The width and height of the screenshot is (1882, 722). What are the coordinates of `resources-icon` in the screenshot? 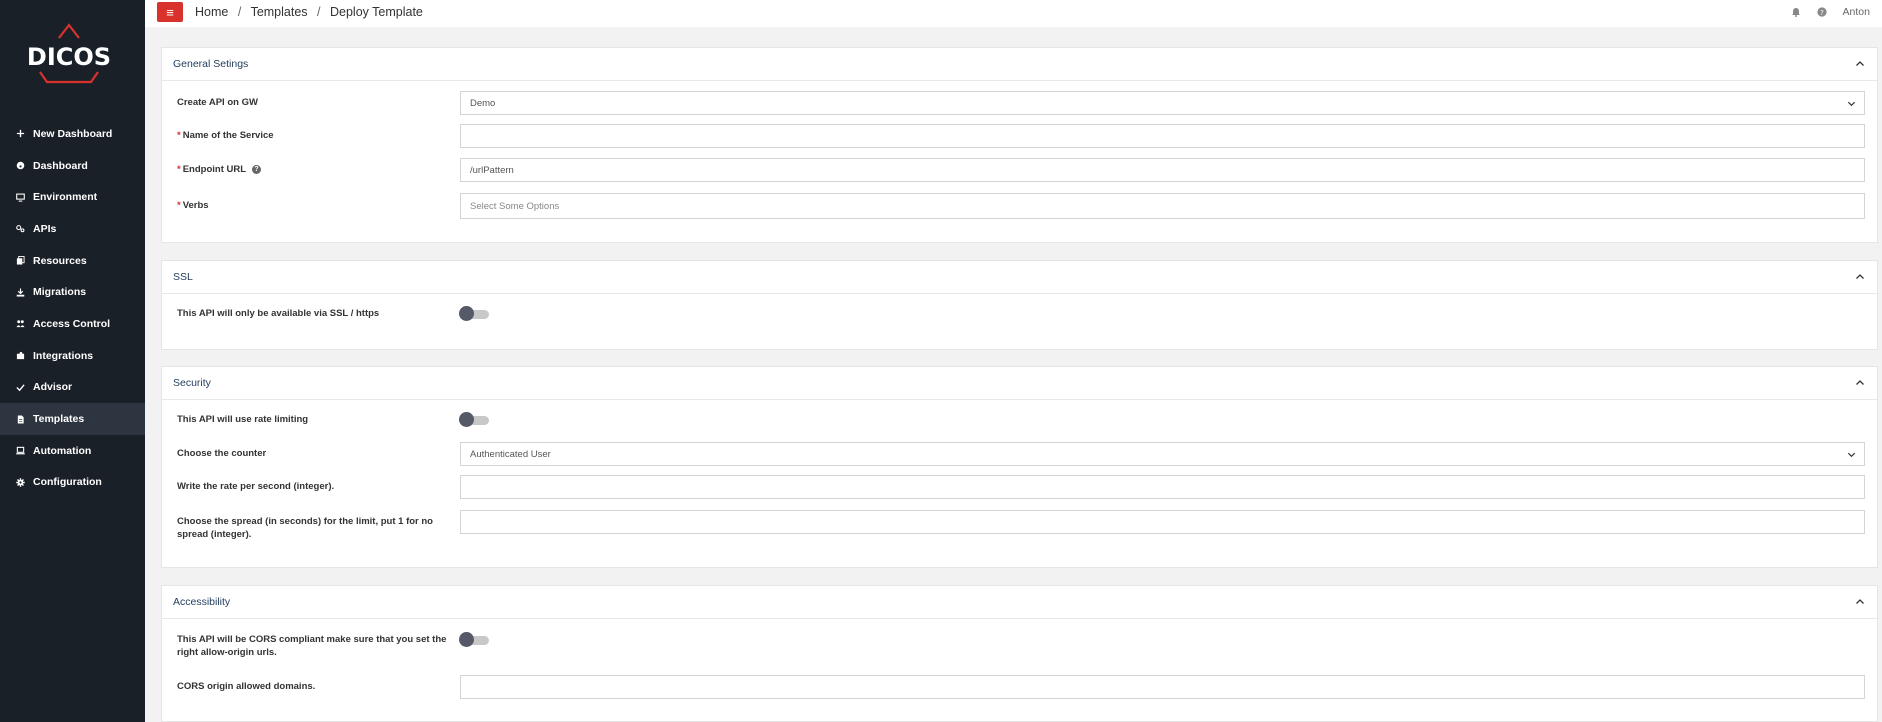 It's located at (20, 261).